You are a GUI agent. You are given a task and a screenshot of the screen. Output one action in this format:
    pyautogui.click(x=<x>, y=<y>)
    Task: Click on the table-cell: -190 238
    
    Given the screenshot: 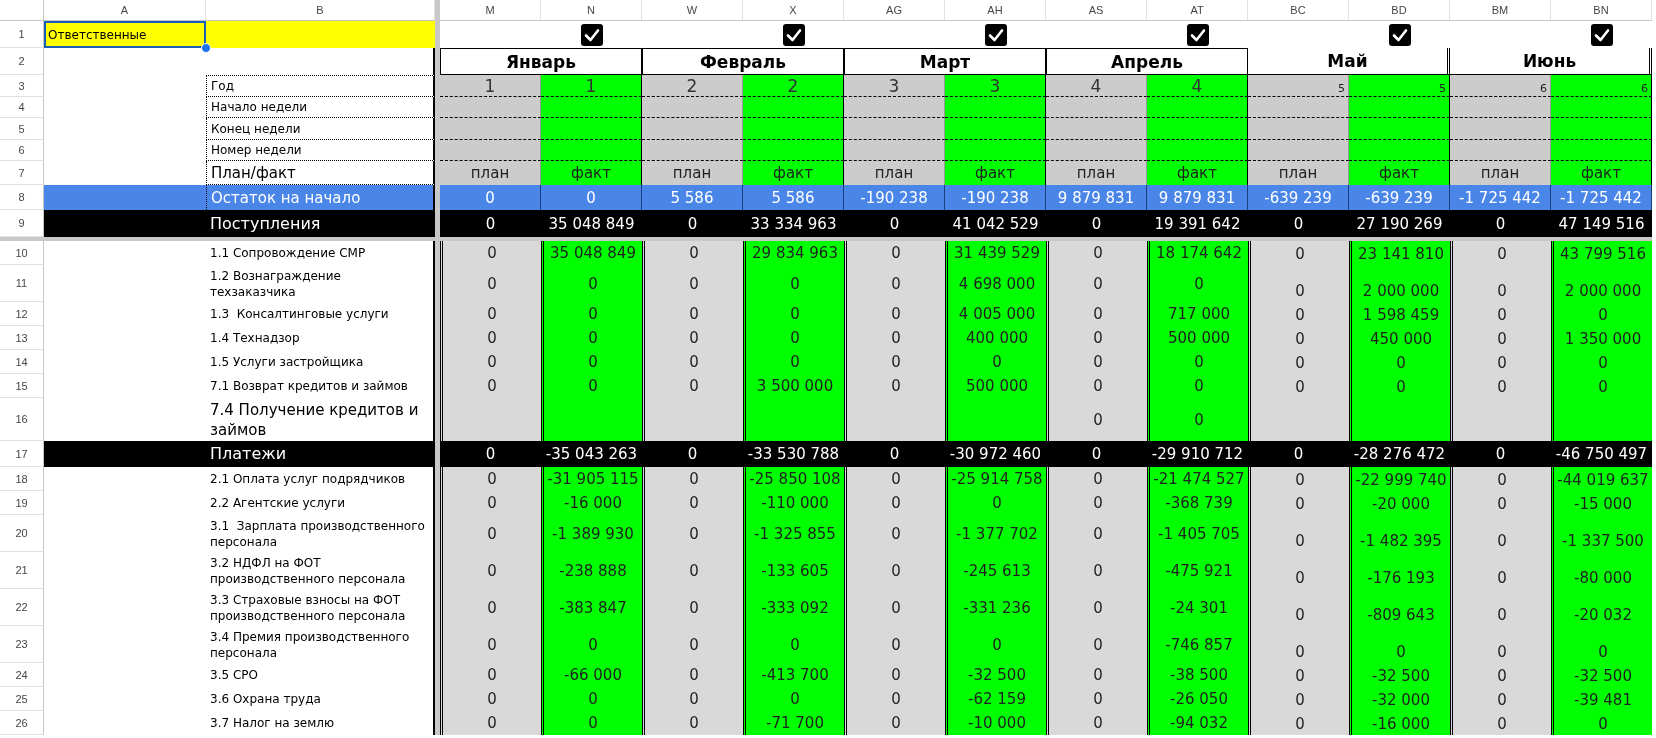 What is the action you would take?
    pyautogui.click(x=995, y=197)
    